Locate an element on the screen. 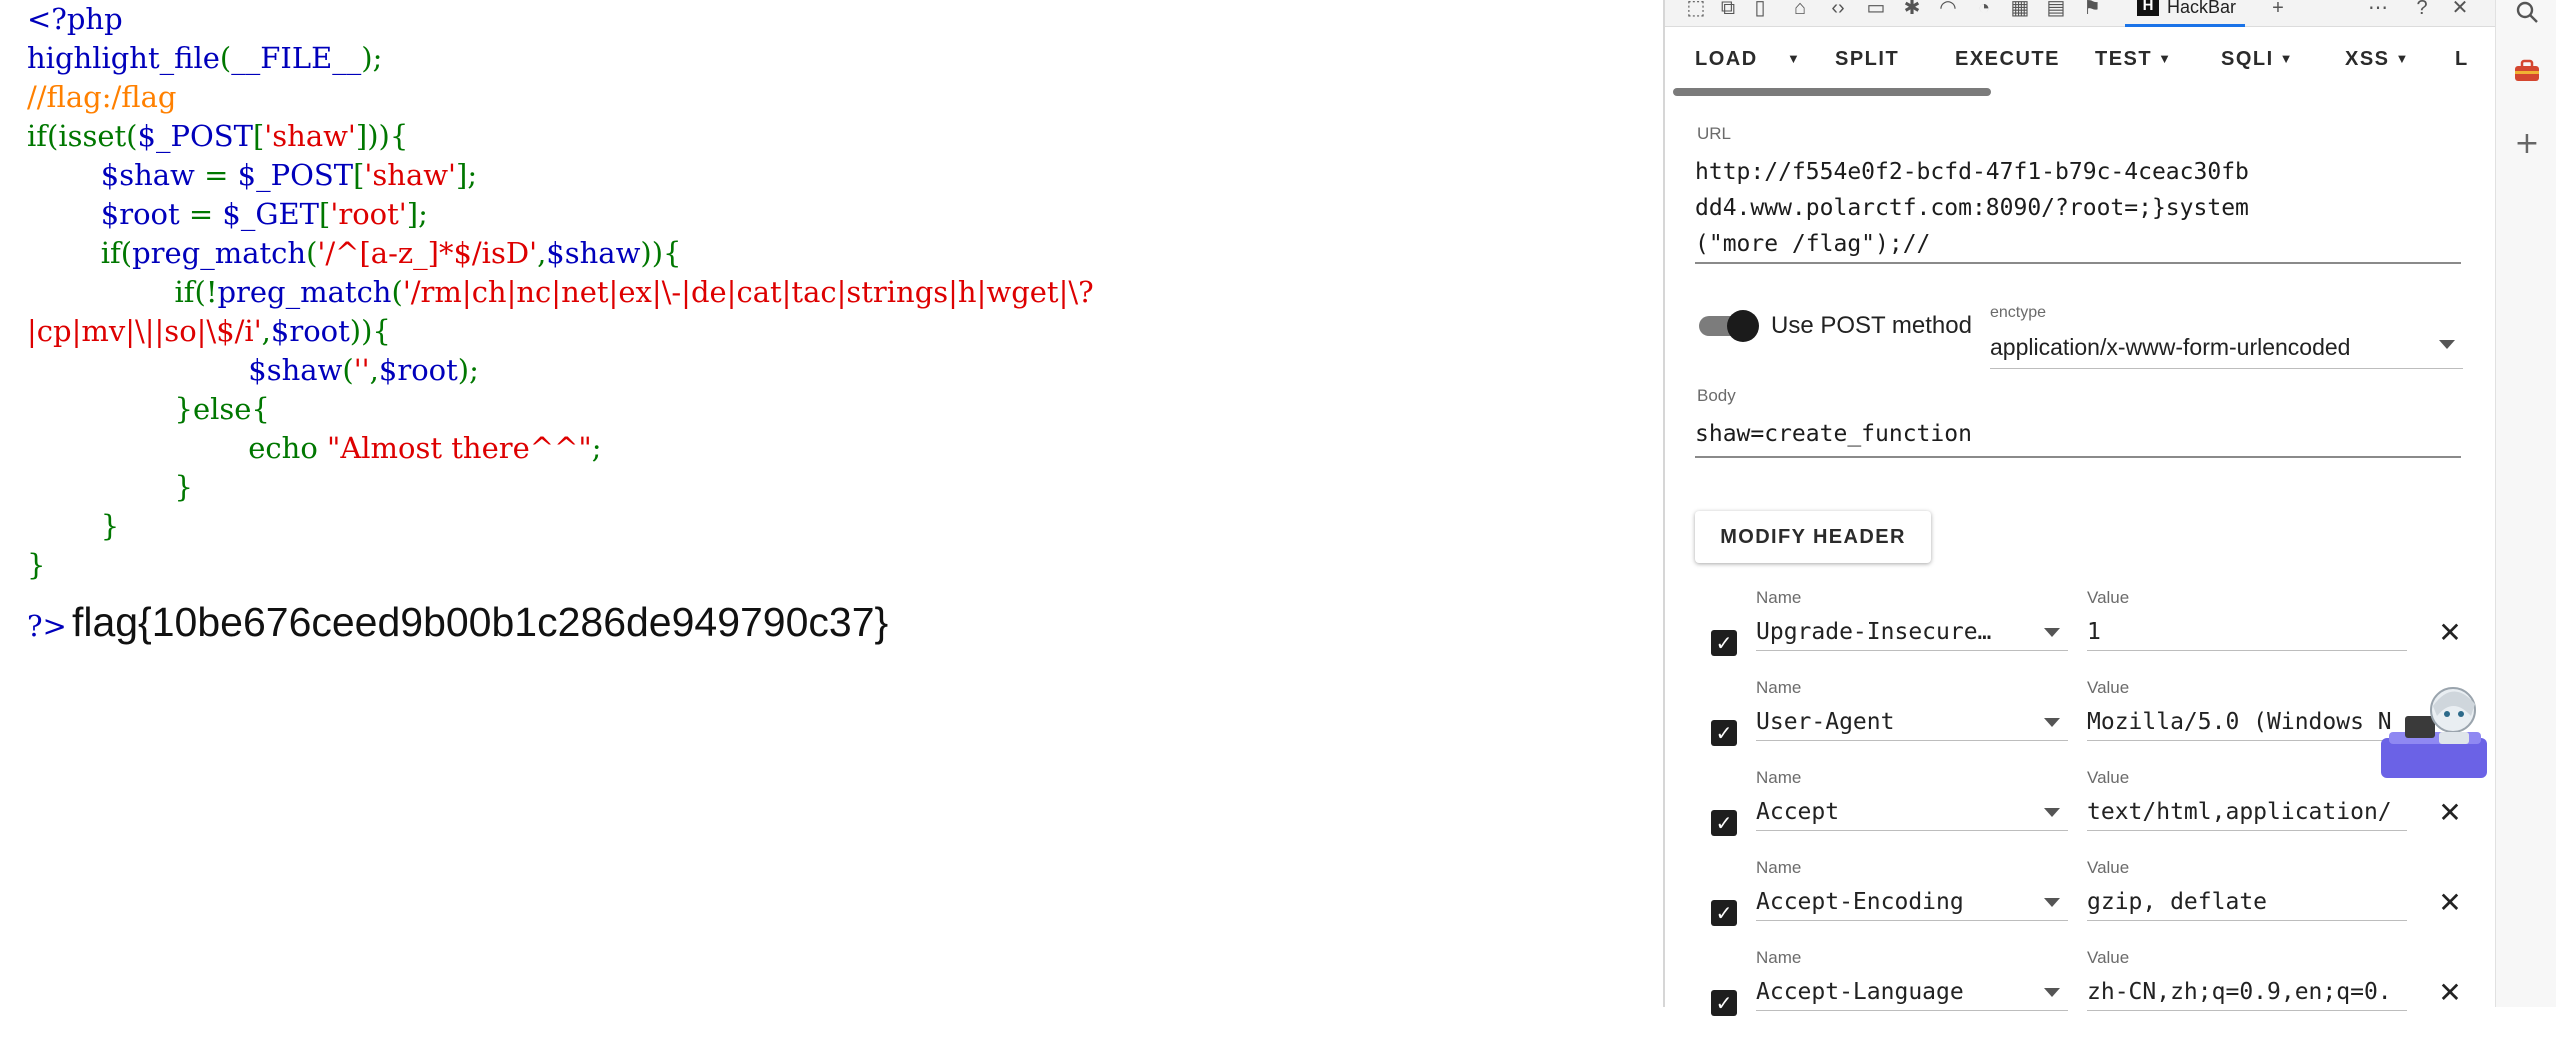 Image resolution: width=2556 pixels, height=1038 pixels. header-name-select: Accept-Encoding is located at coordinates (1912, 900).